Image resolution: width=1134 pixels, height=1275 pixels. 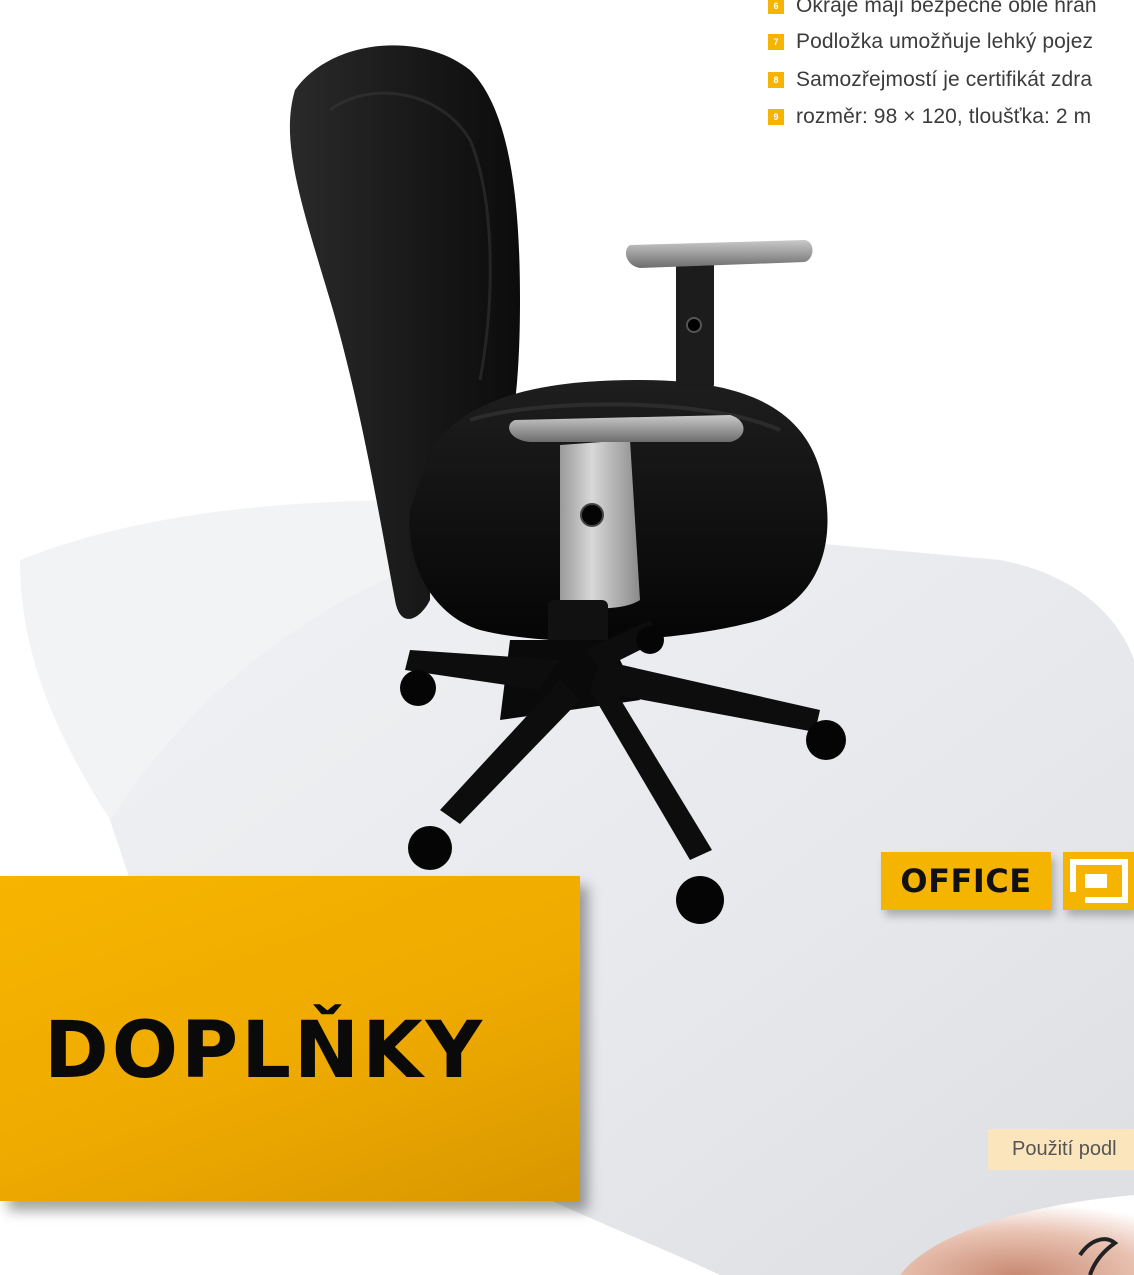 What do you see at coordinates (265, 1051) in the screenshot?
I see `section-title: DOPLŇKY` at bounding box center [265, 1051].